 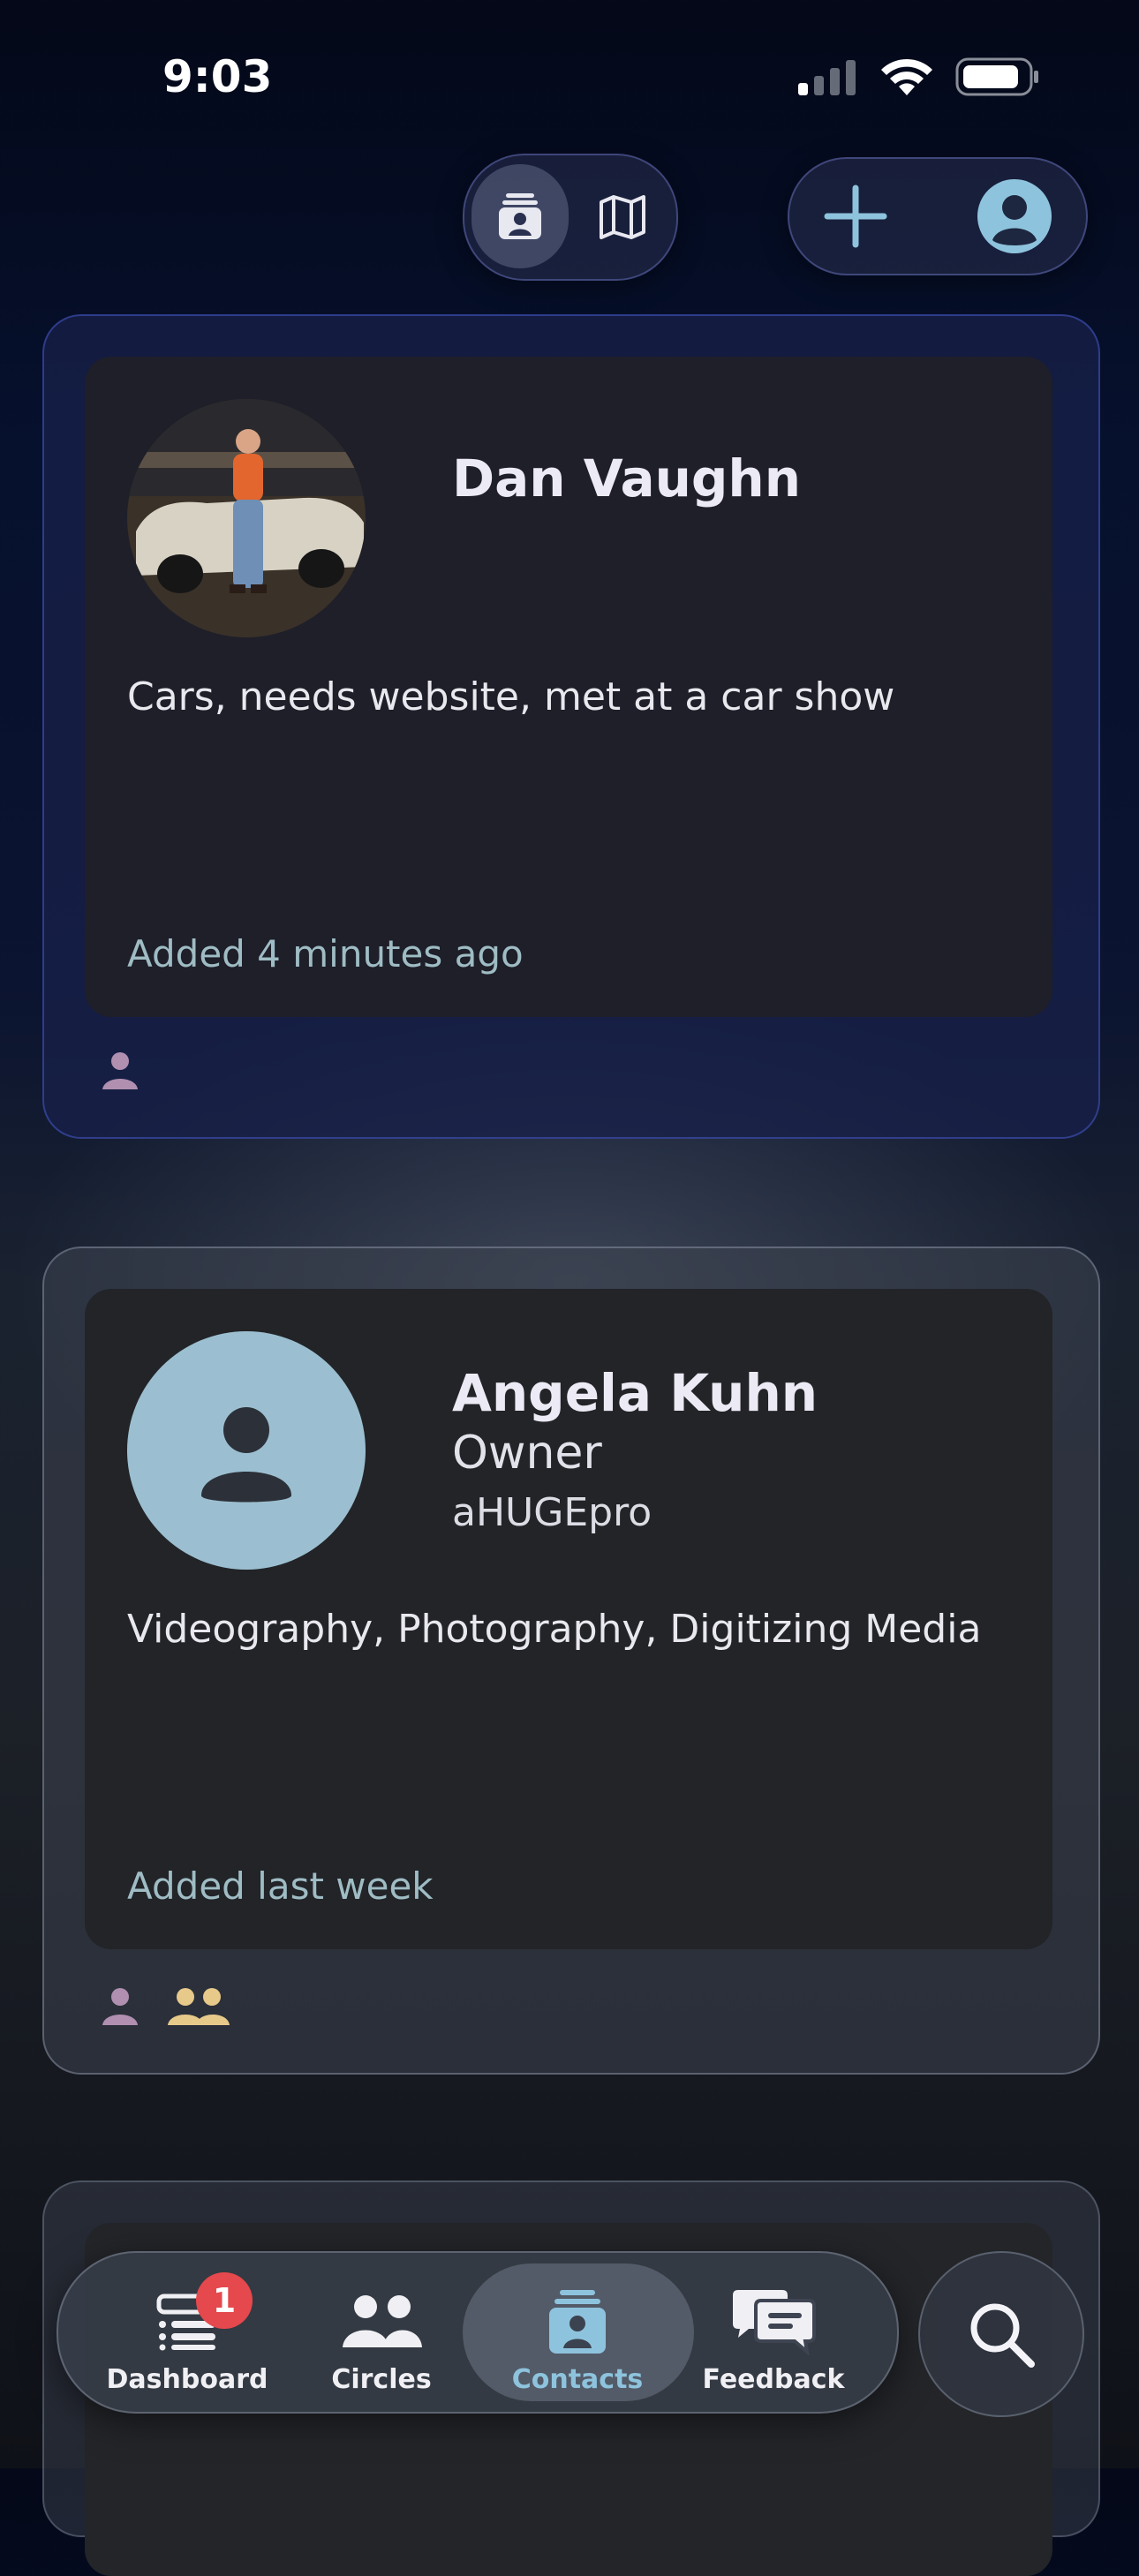 What do you see at coordinates (635, 1393) in the screenshot?
I see `contact-name: Angela Kuhn` at bounding box center [635, 1393].